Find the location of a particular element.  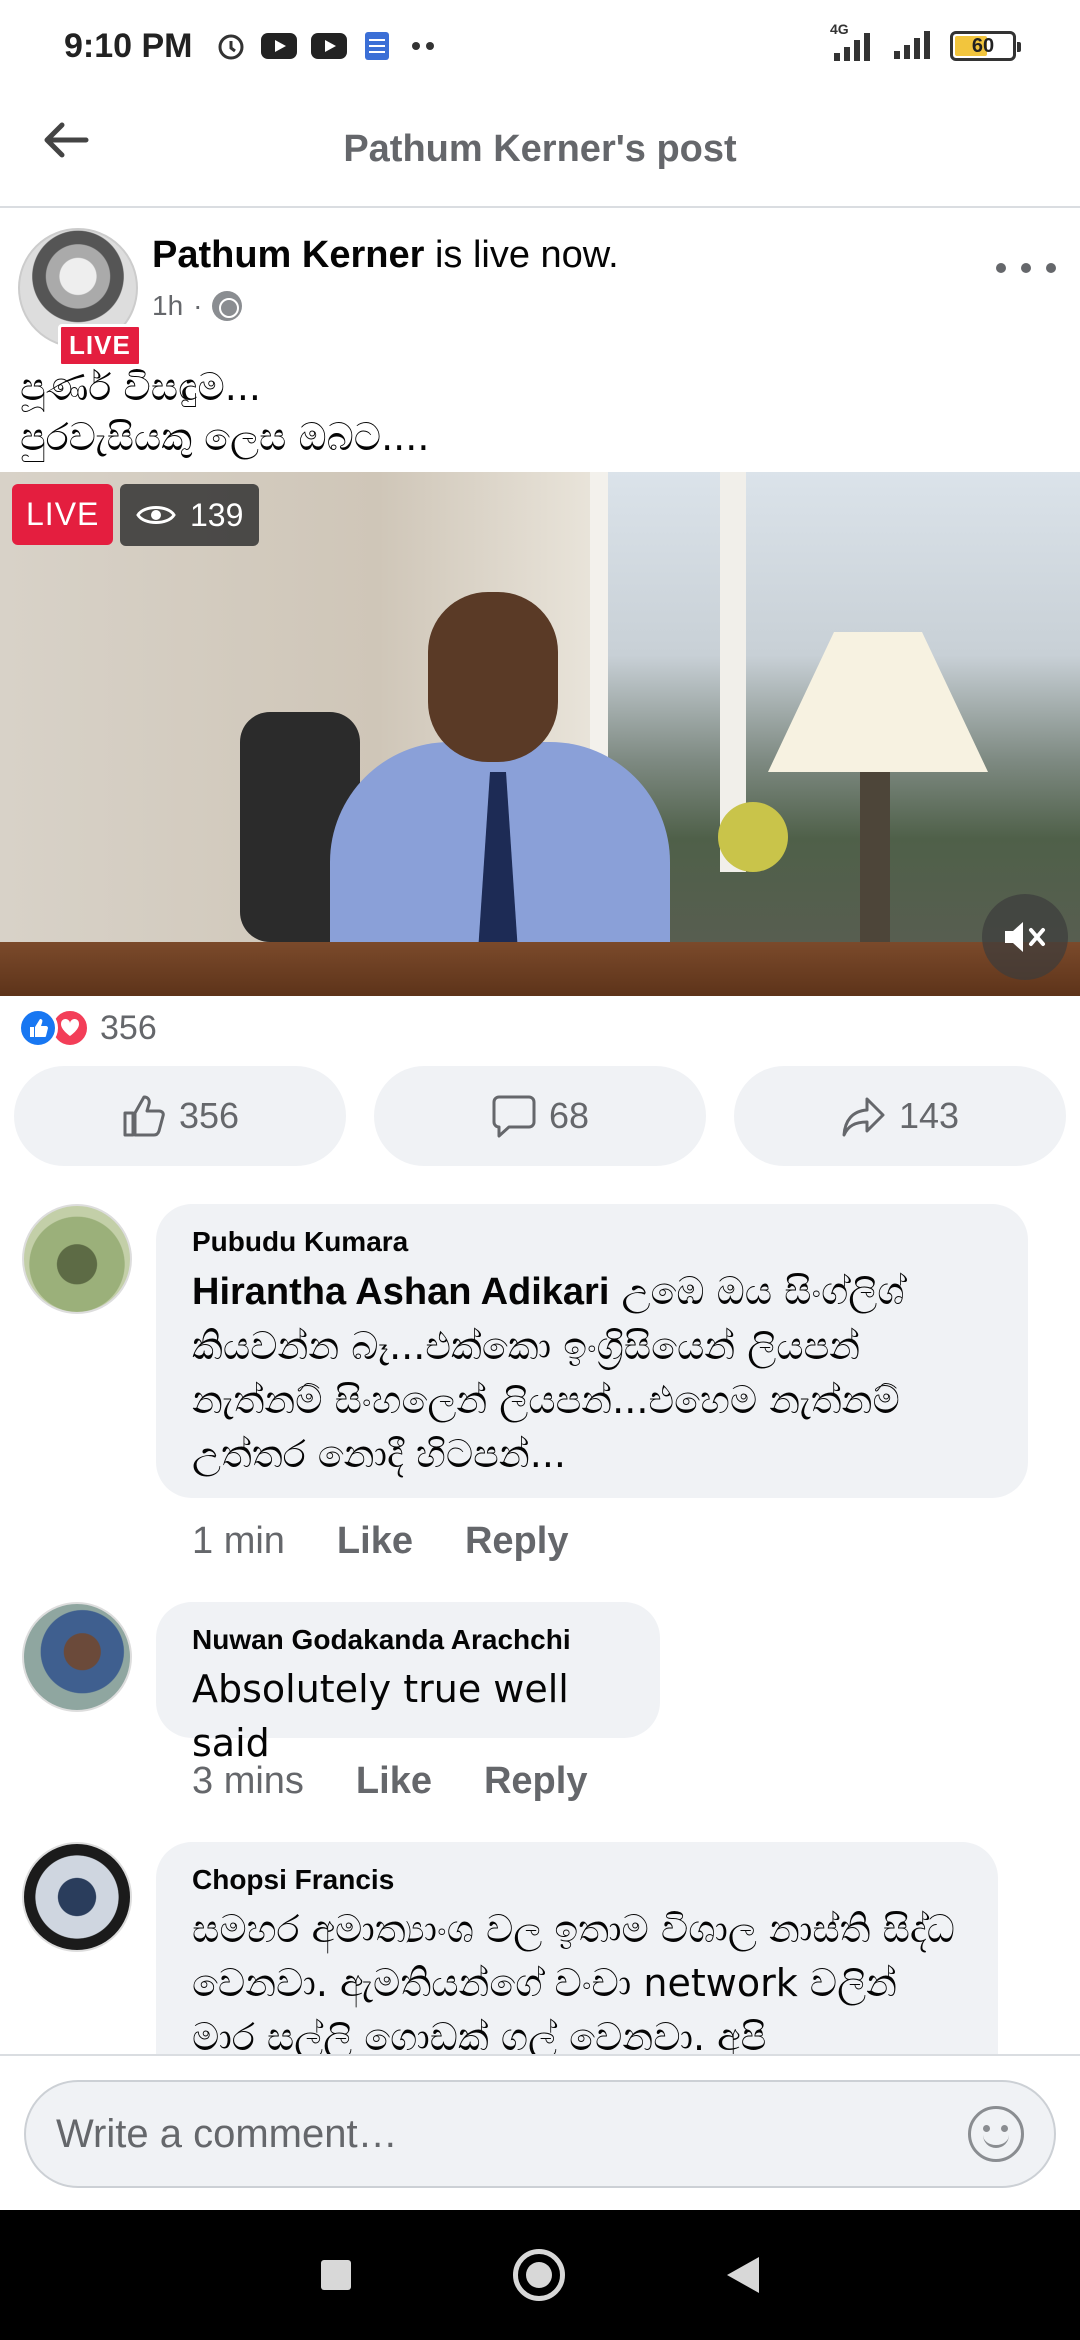

comment-button: 68 is located at coordinates (540, 1116).